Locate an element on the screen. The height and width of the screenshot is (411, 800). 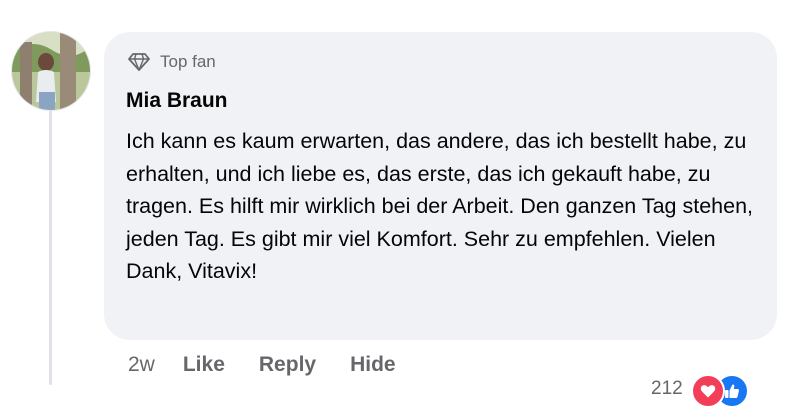
reactions-summary: 212 is located at coordinates (700, 390).